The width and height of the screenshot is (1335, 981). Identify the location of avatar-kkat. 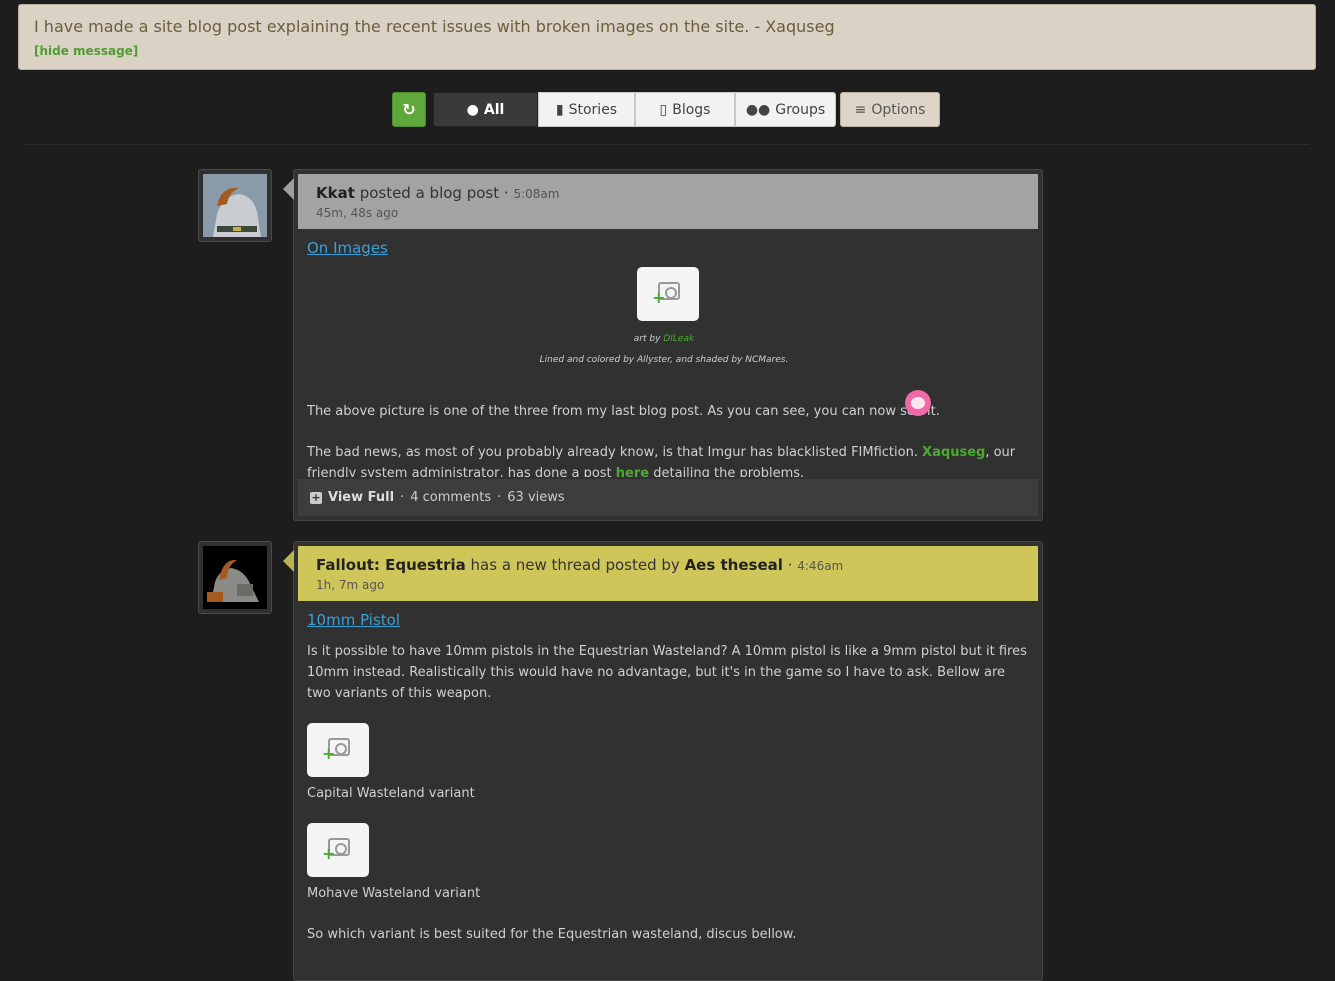
(235, 205).